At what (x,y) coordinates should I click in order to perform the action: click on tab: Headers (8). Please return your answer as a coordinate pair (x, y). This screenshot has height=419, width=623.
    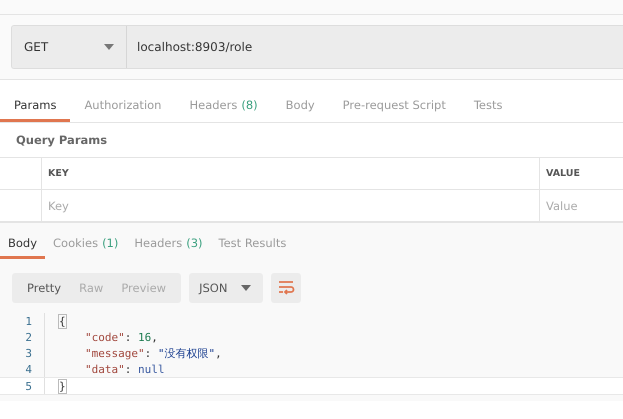
    Looking at the image, I should click on (223, 106).